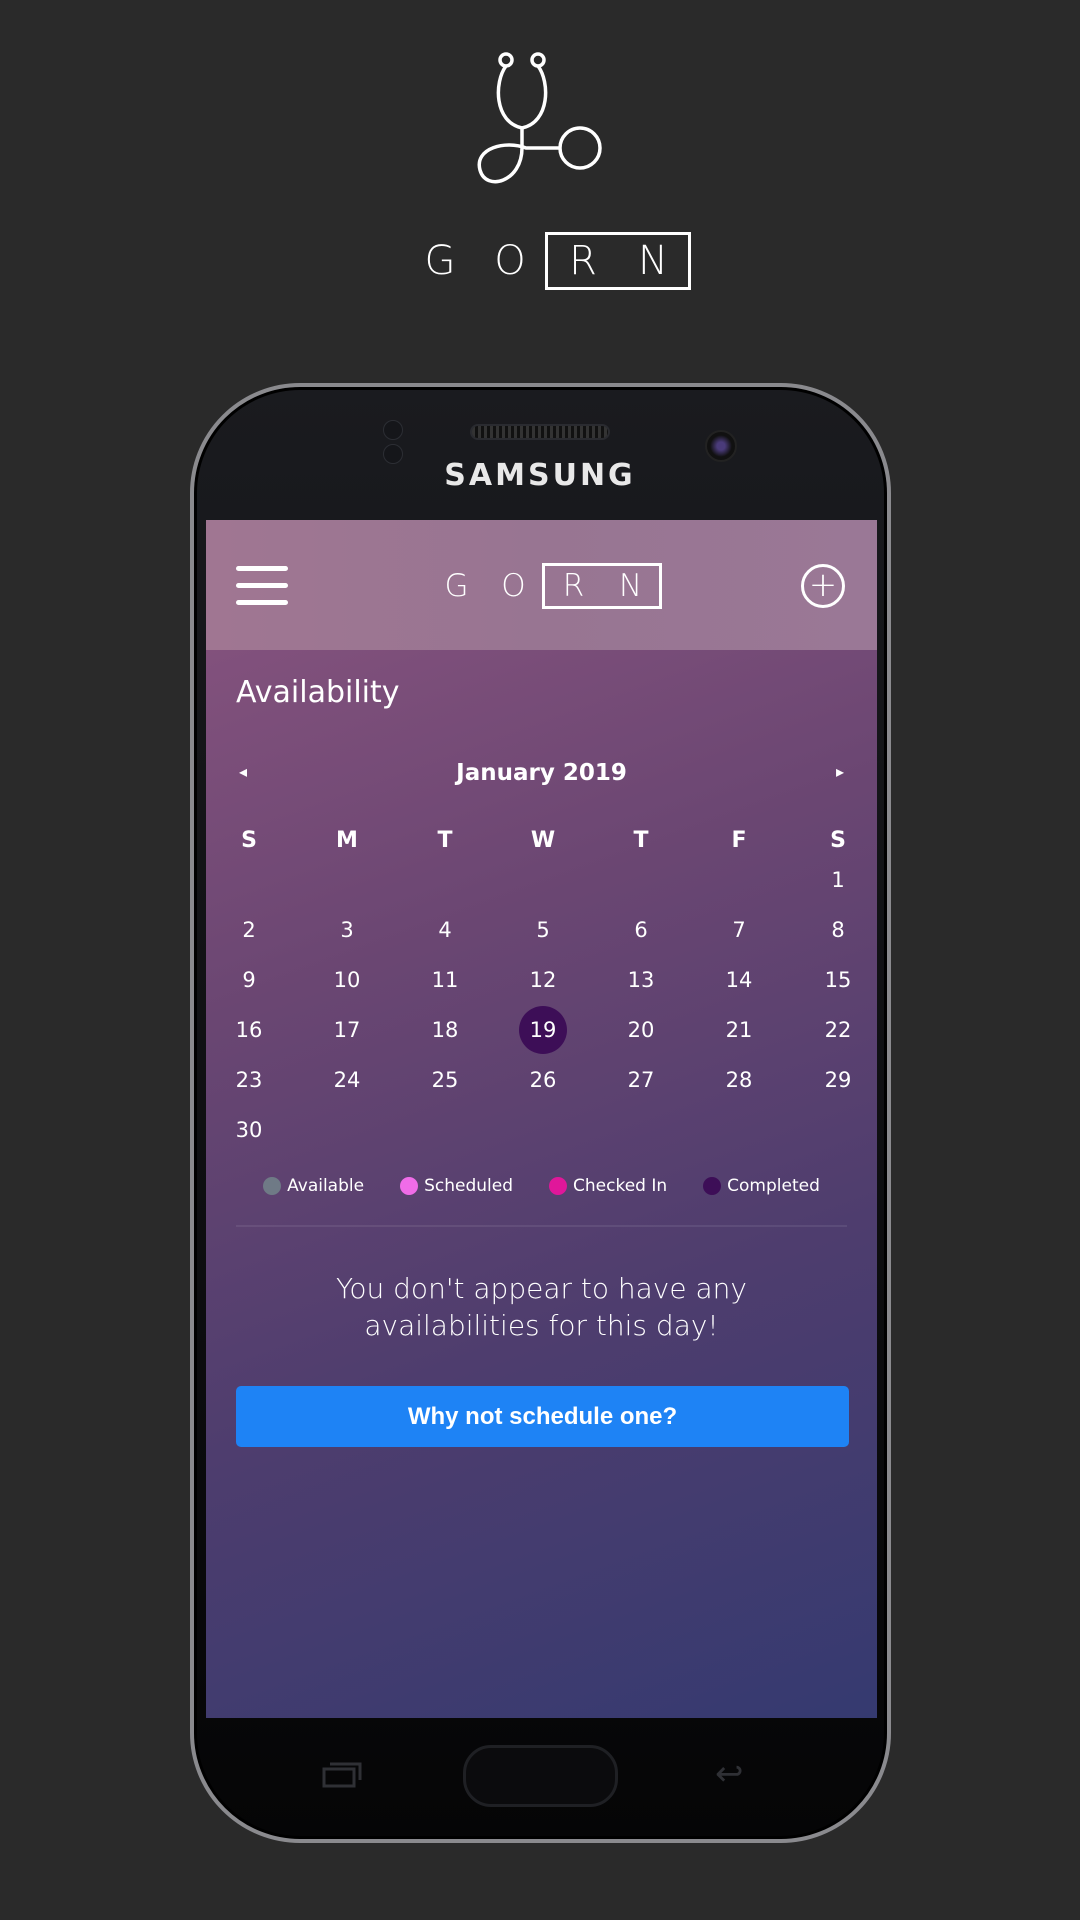 This screenshot has width=1080, height=1920. What do you see at coordinates (262, 586) in the screenshot?
I see `hamburger-icon` at bounding box center [262, 586].